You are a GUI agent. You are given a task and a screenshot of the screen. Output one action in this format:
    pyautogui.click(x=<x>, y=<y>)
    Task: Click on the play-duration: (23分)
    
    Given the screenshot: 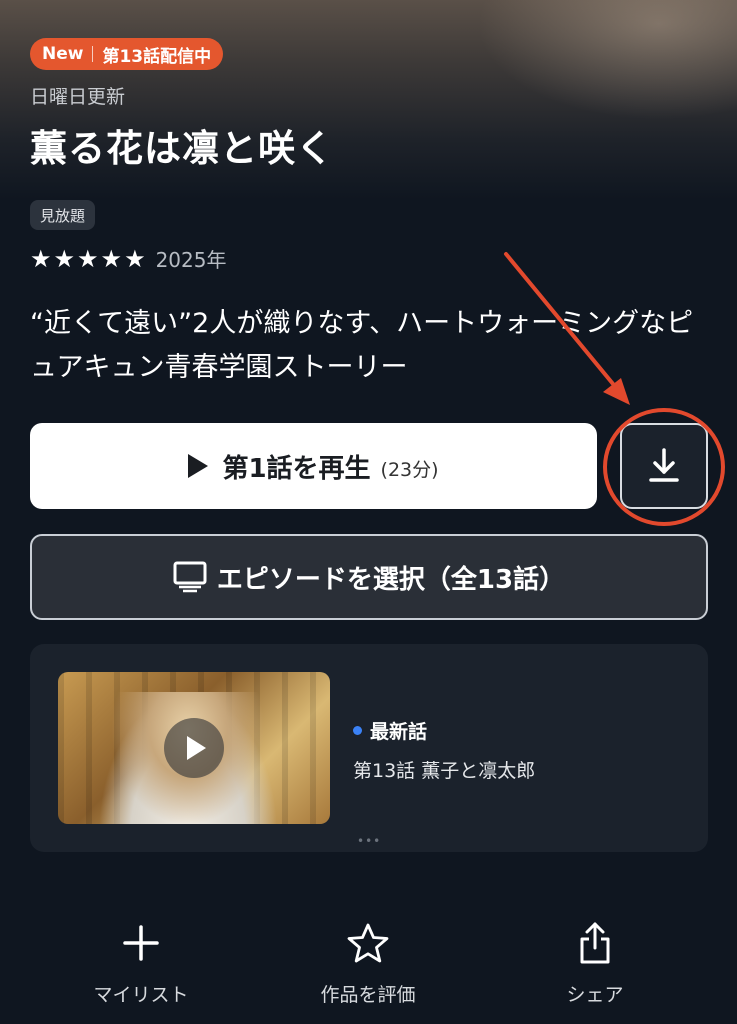 What is the action you would take?
    pyautogui.click(x=409, y=469)
    